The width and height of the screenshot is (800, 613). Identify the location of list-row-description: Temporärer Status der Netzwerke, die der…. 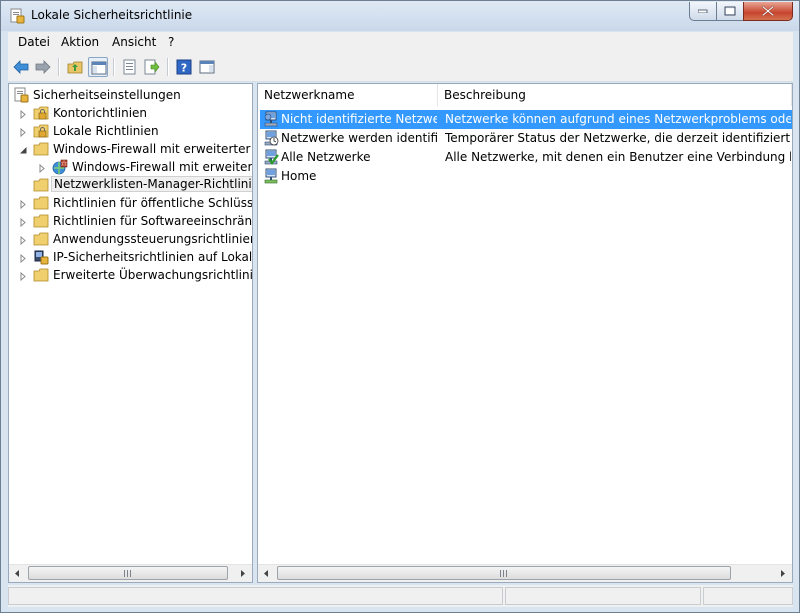
(618, 138).